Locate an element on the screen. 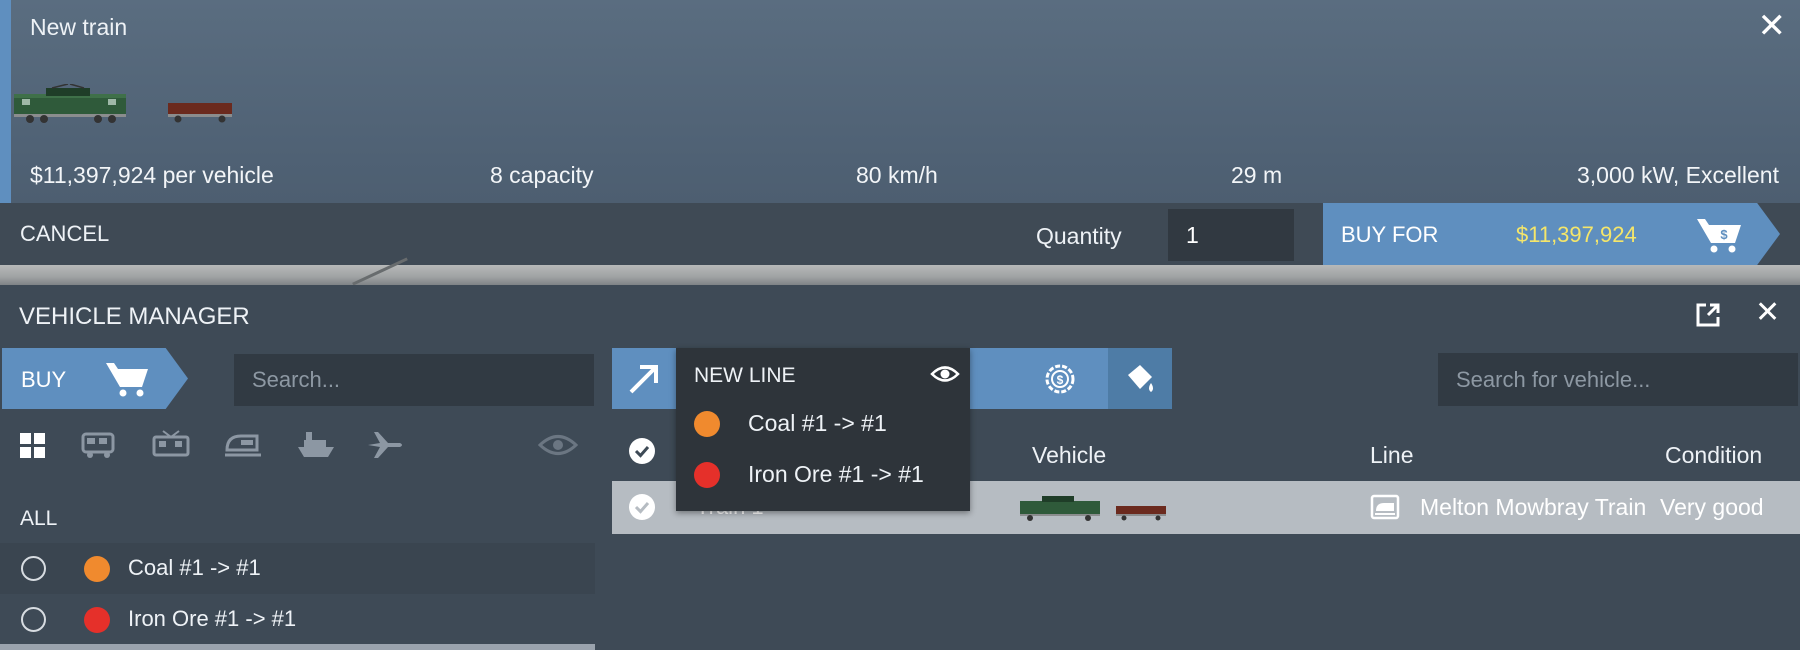  row-checkbox is located at coordinates (642, 507).